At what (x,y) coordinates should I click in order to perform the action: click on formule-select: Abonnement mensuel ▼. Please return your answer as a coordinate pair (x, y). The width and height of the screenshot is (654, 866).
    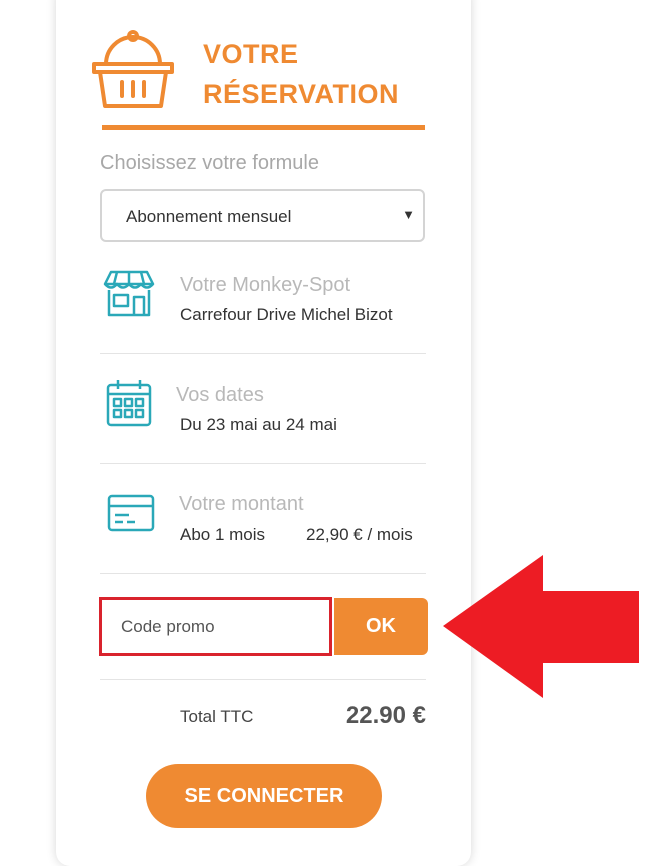
    Looking at the image, I should click on (262, 215).